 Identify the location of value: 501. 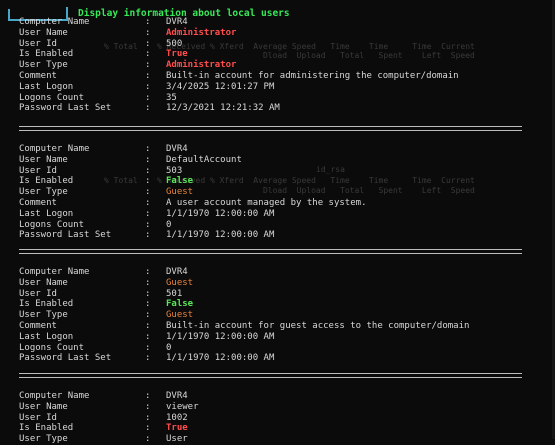
(174, 293).